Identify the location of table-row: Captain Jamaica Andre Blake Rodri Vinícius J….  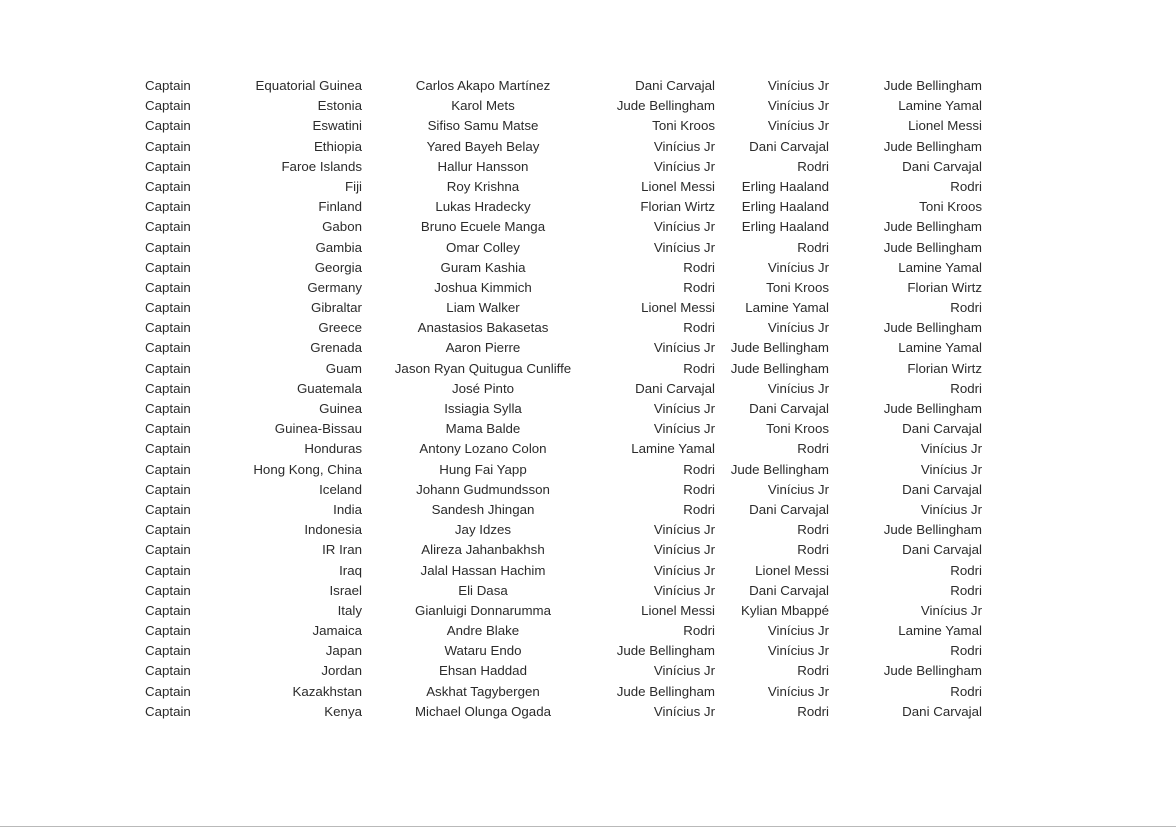
(564, 631).